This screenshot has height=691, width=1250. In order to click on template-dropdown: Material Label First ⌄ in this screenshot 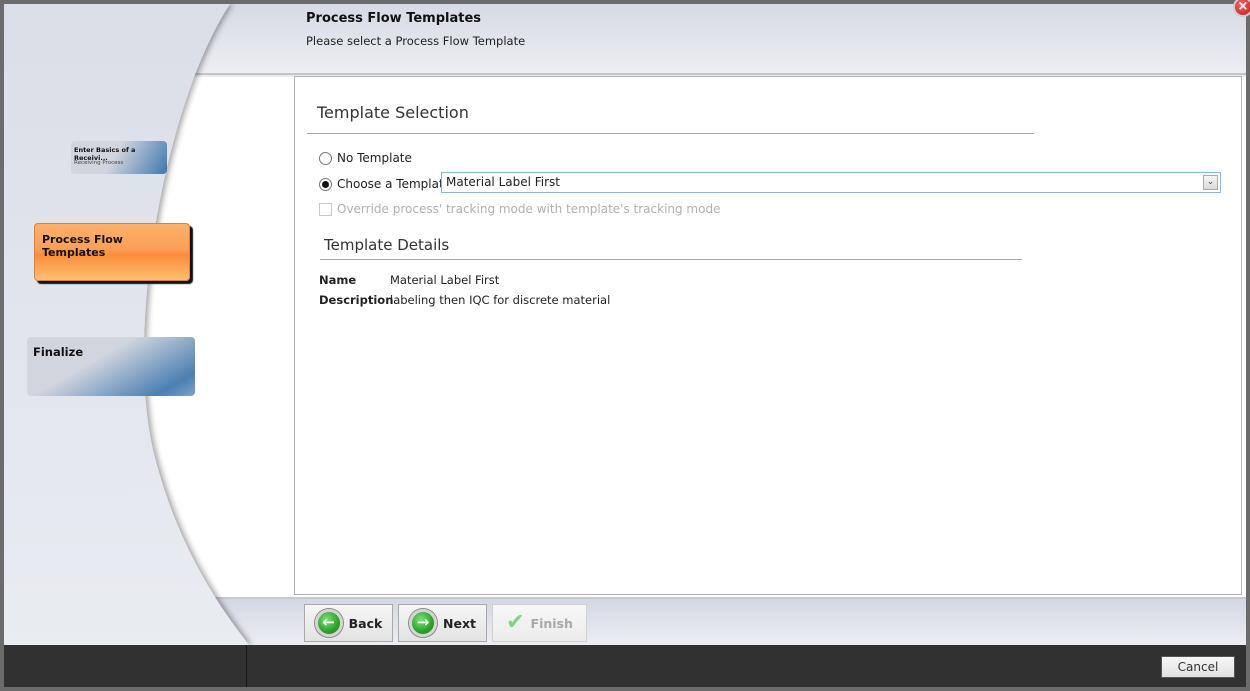, I will do `click(831, 182)`.